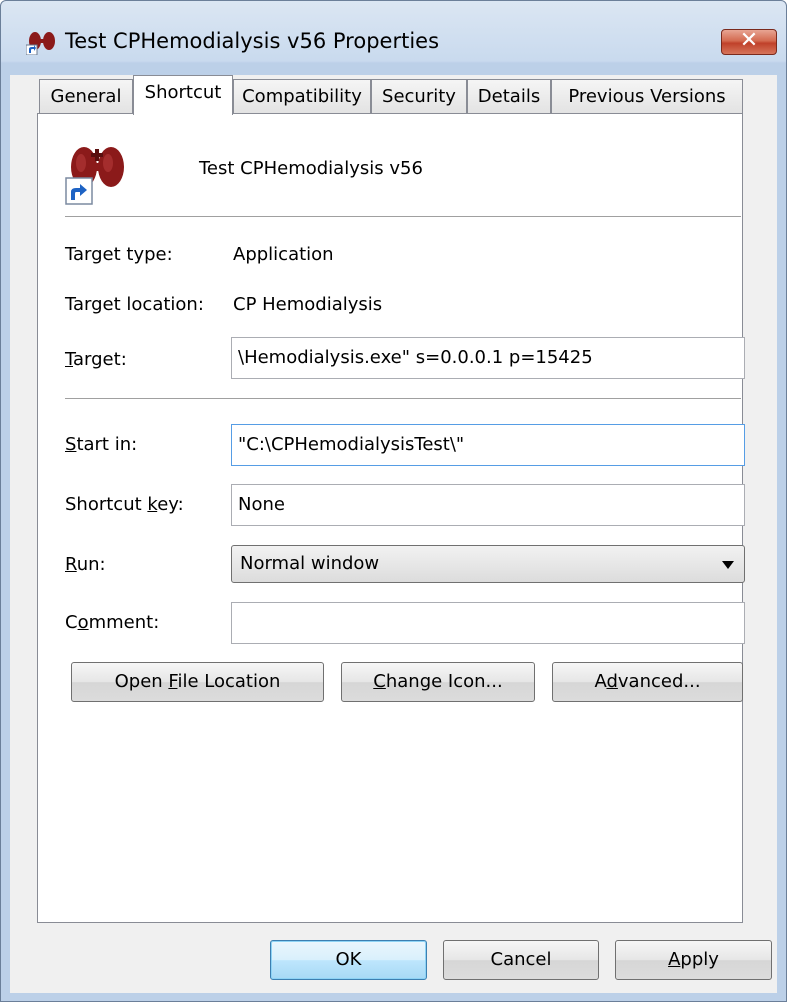  Describe the element at coordinates (124, 504) in the screenshot. I see `shortcut-key-label: Shortcut key:` at that location.